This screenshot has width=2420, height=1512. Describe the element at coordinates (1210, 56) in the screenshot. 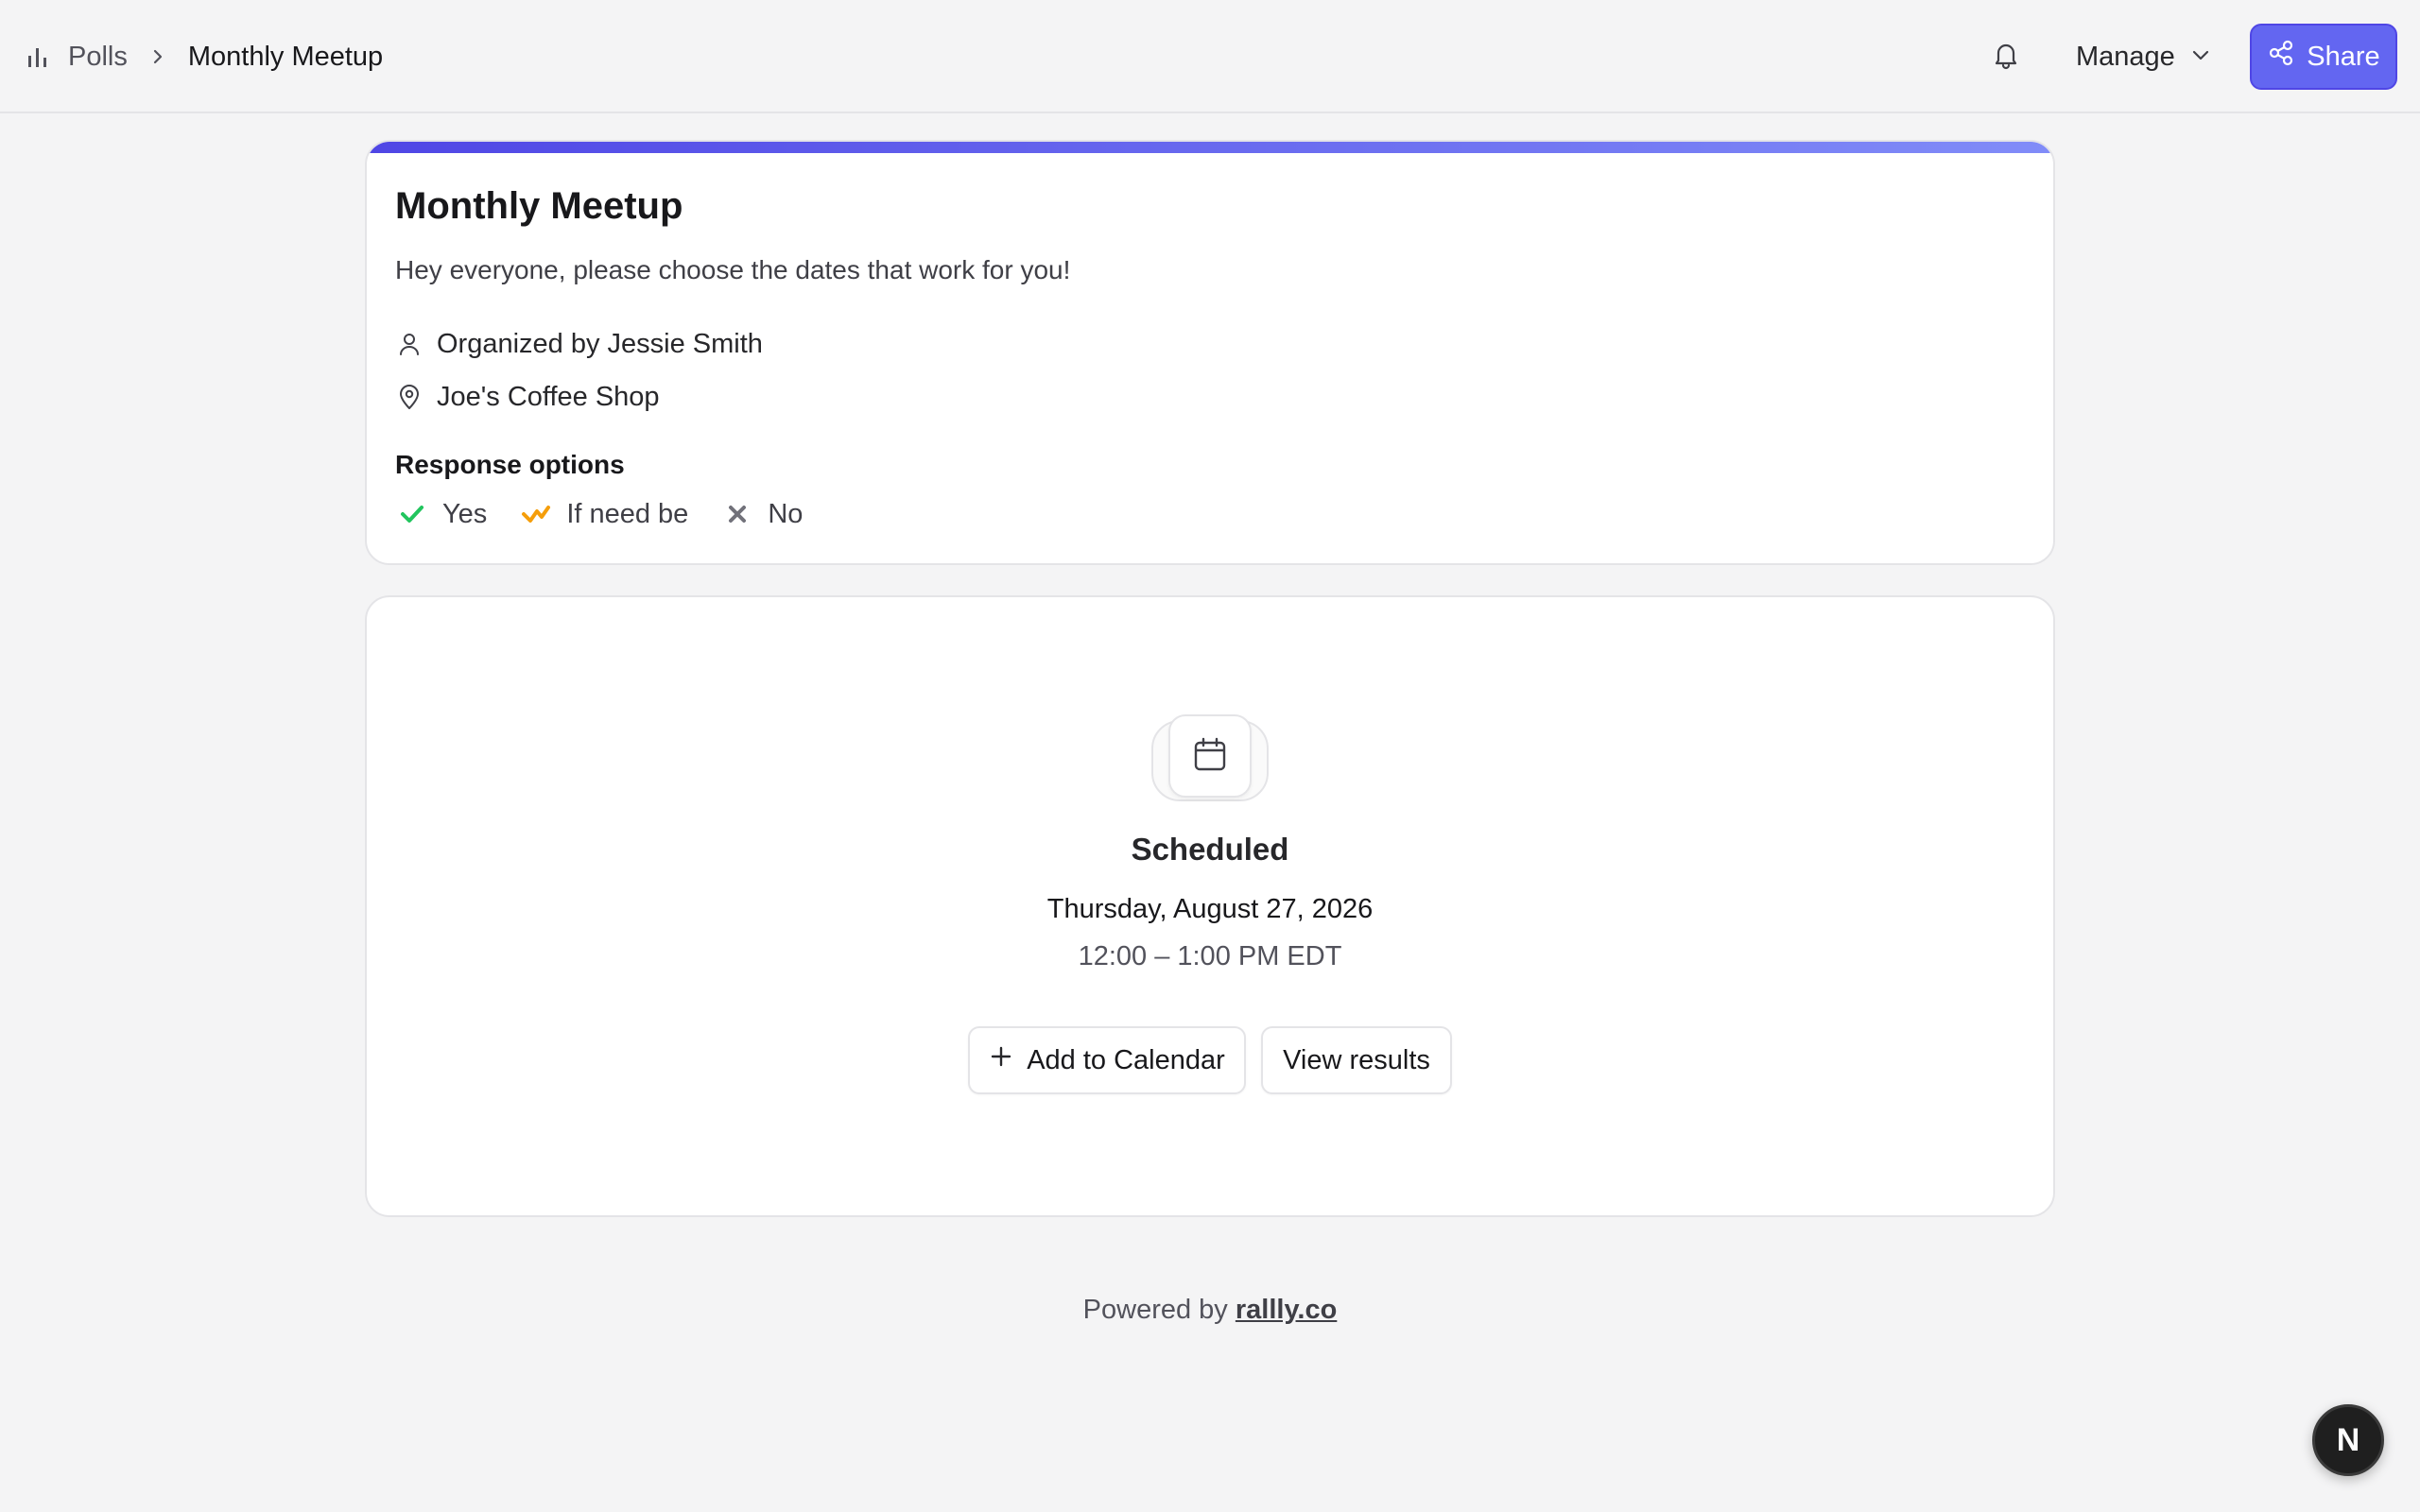

I see `top-bar: Polls Monthly Meetup Manage Share` at that location.